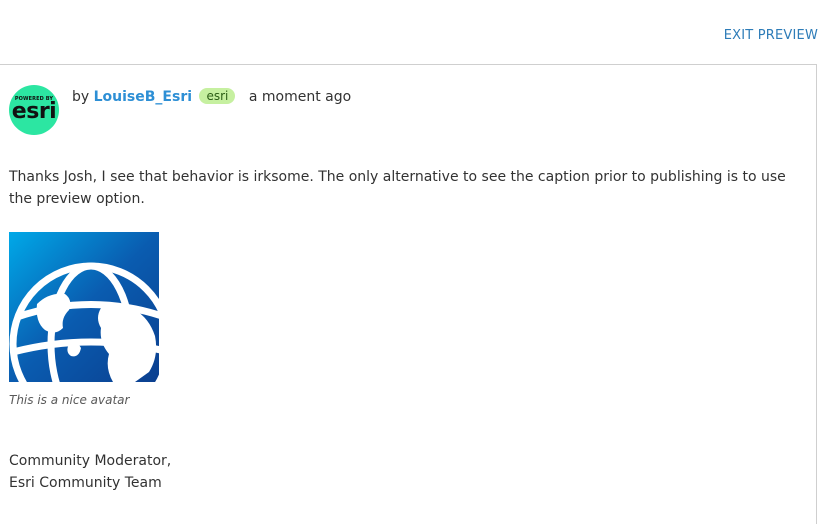  Describe the element at coordinates (90, 472) in the screenshot. I see `post-signature: Community Moderator, Esri Community Team` at that location.